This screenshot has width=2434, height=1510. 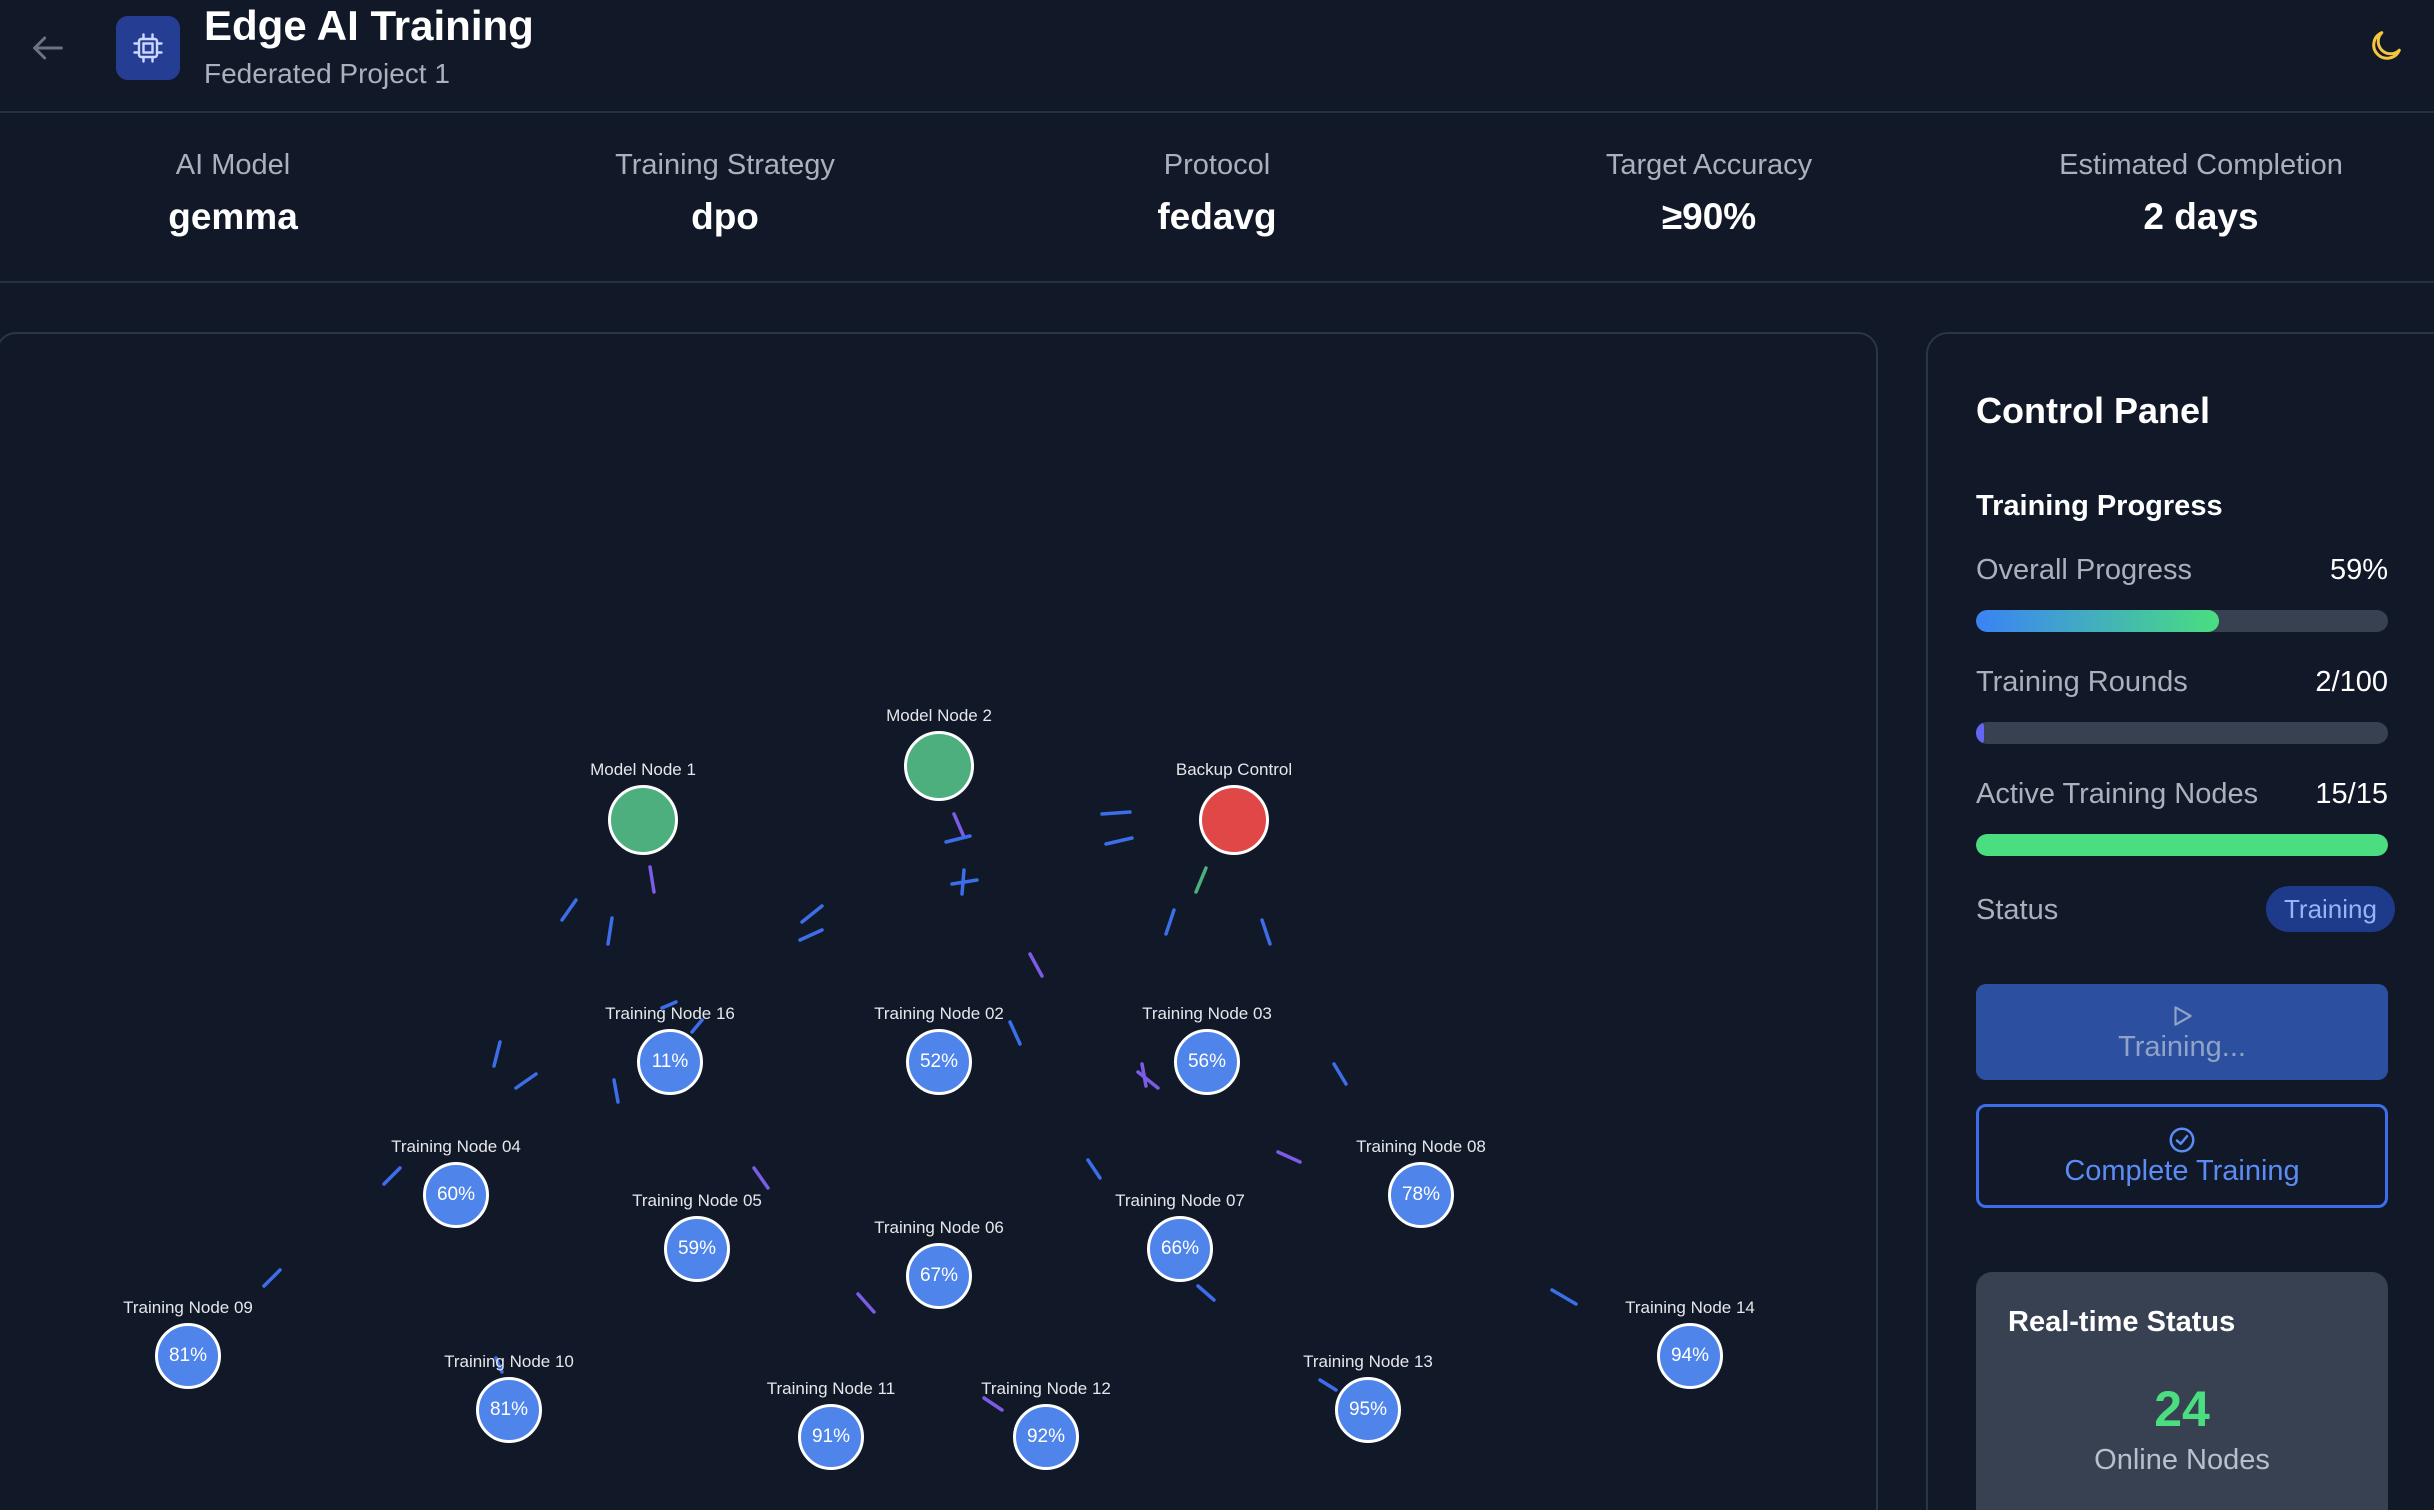 I want to click on stat-target-accuracy: Target Accuracy ≥90%, so click(x=1709, y=193).